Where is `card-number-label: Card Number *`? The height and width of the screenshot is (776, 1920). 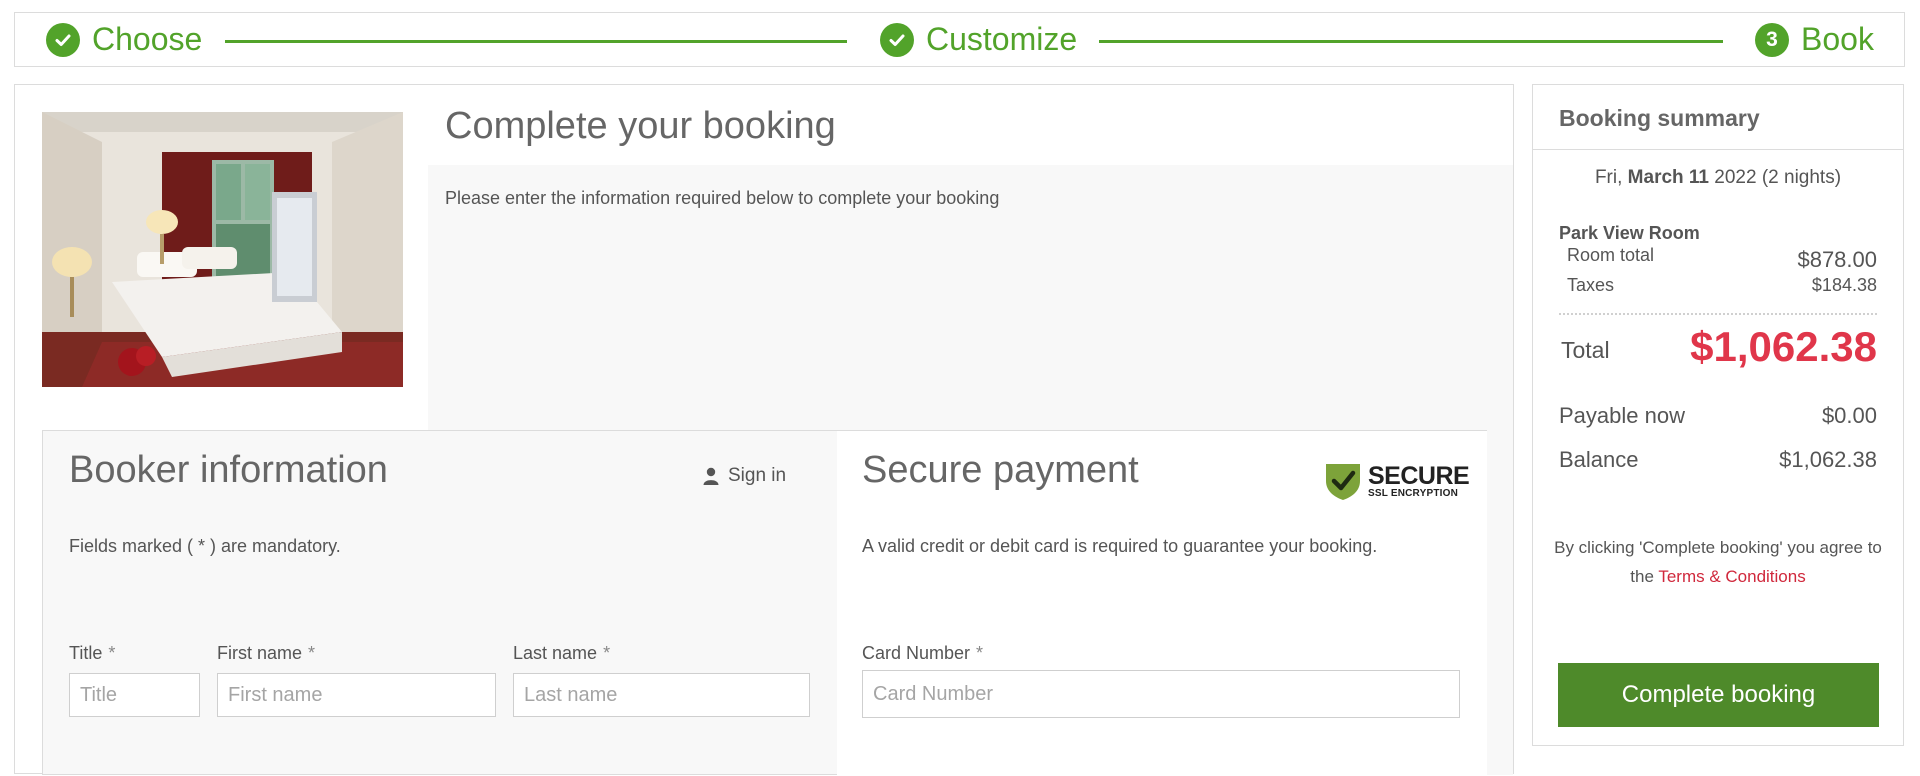 card-number-label: Card Number * is located at coordinates (923, 653).